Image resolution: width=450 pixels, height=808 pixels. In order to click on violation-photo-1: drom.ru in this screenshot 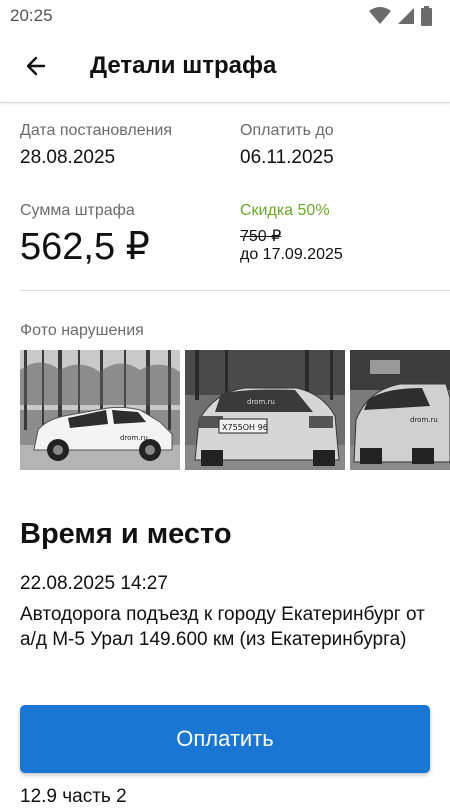, I will do `click(100, 410)`.